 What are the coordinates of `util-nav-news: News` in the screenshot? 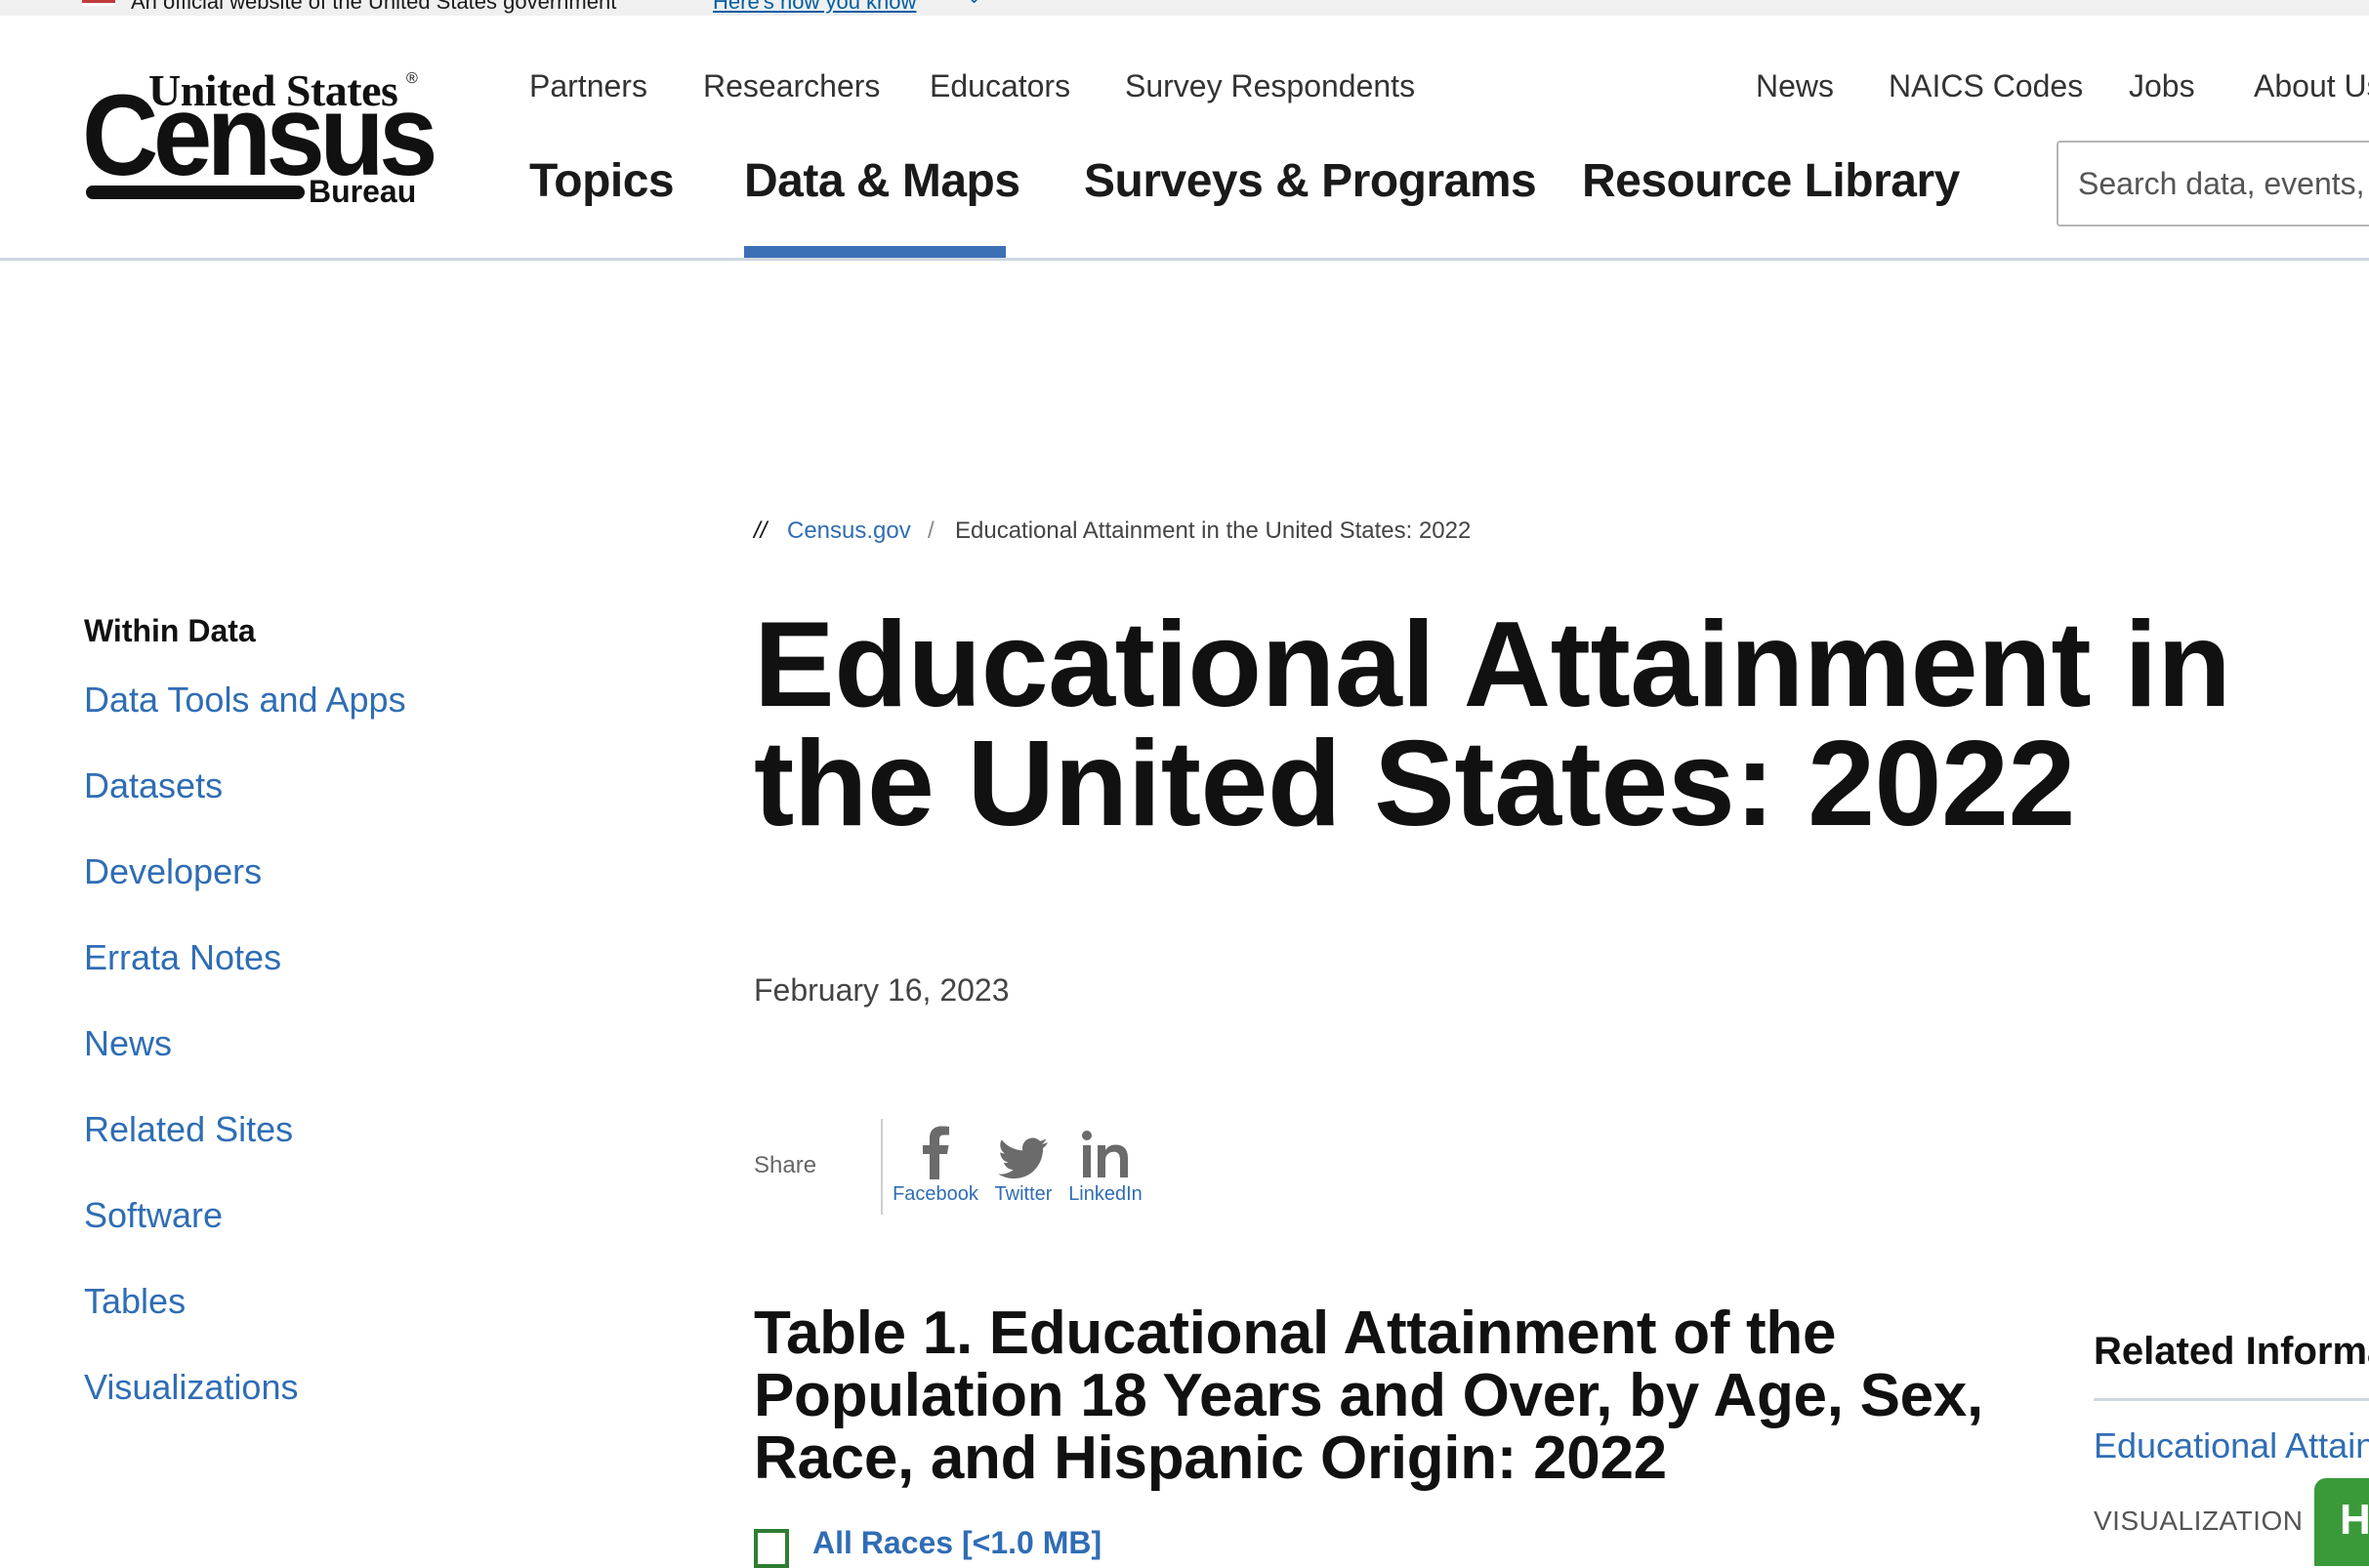 It's located at (1795, 86).